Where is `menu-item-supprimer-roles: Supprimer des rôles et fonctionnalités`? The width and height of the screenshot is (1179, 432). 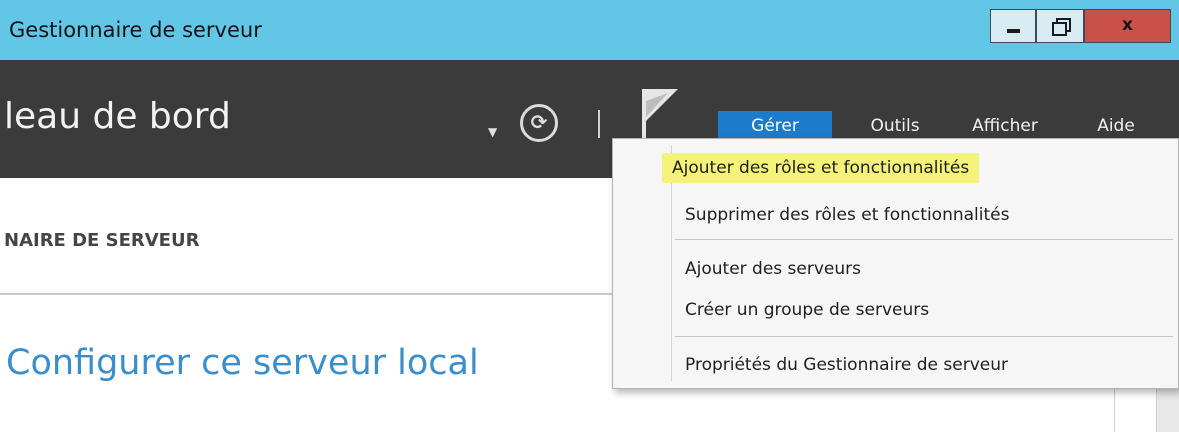 menu-item-supprimer-roles: Supprimer des rôles et fonctionnalités is located at coordinates (847, 215).